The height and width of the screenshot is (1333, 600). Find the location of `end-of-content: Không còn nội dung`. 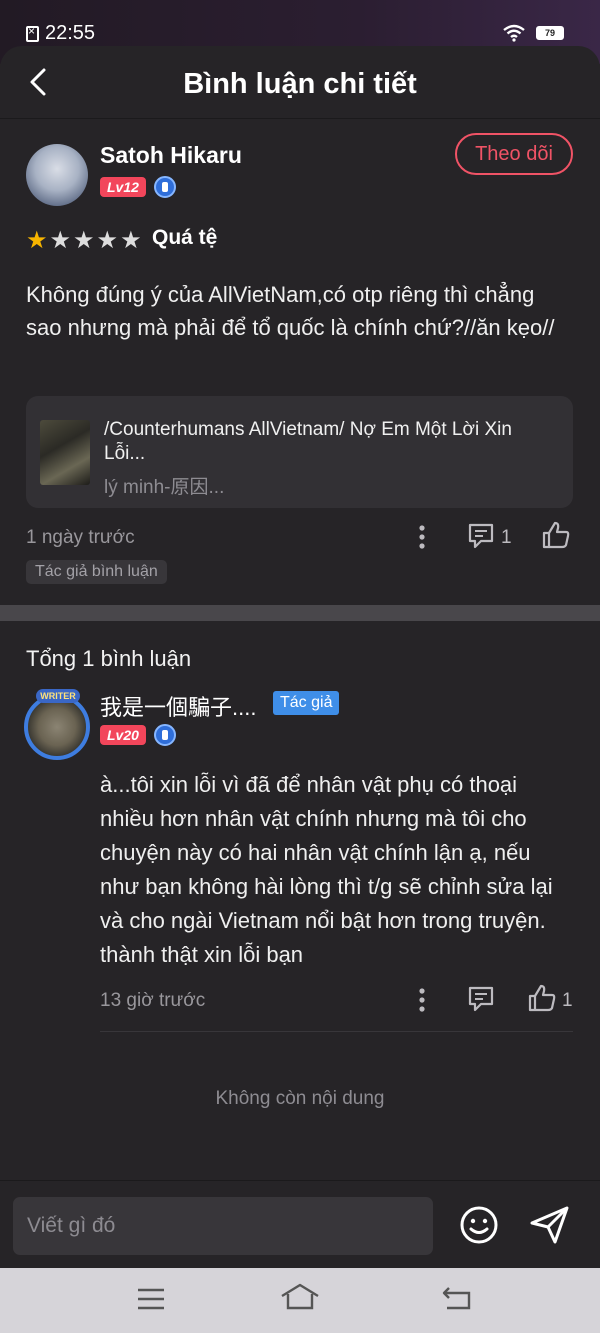

end-of-content: Không còn nội dung is located at coordinates (300, 1098).